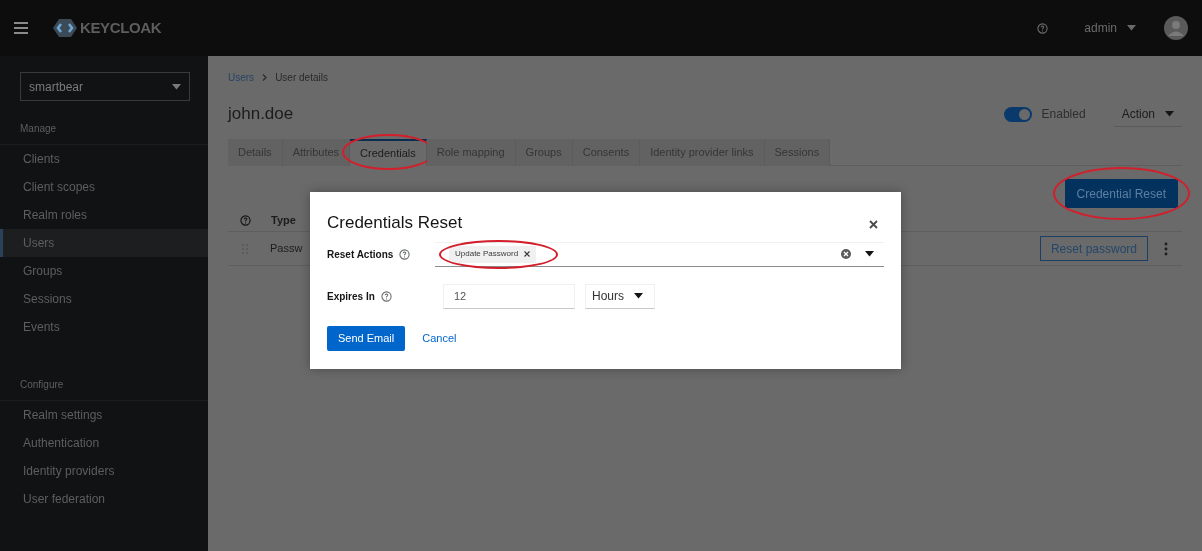 The width and height of the screenshot is (1202, 551). Describe the element at coordinates (265, 77) in the screenshot. I see `chevron-icon` at that location.